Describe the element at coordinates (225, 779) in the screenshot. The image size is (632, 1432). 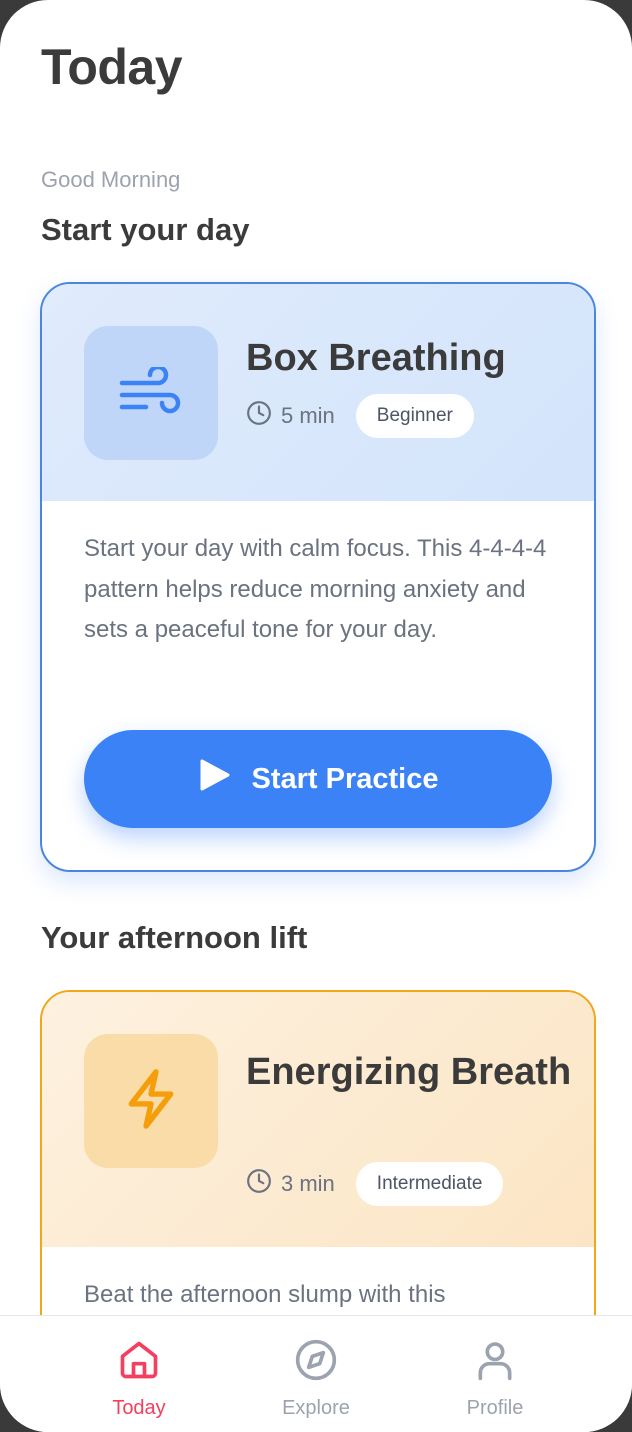
I see `play-icon` at that location.